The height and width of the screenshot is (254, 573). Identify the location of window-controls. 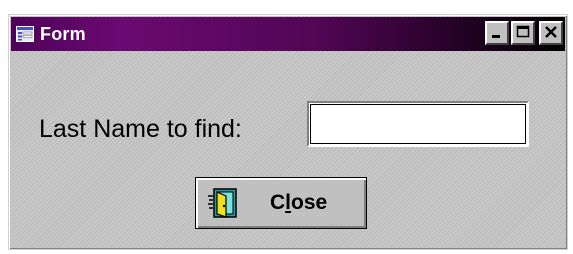
(523, 33).